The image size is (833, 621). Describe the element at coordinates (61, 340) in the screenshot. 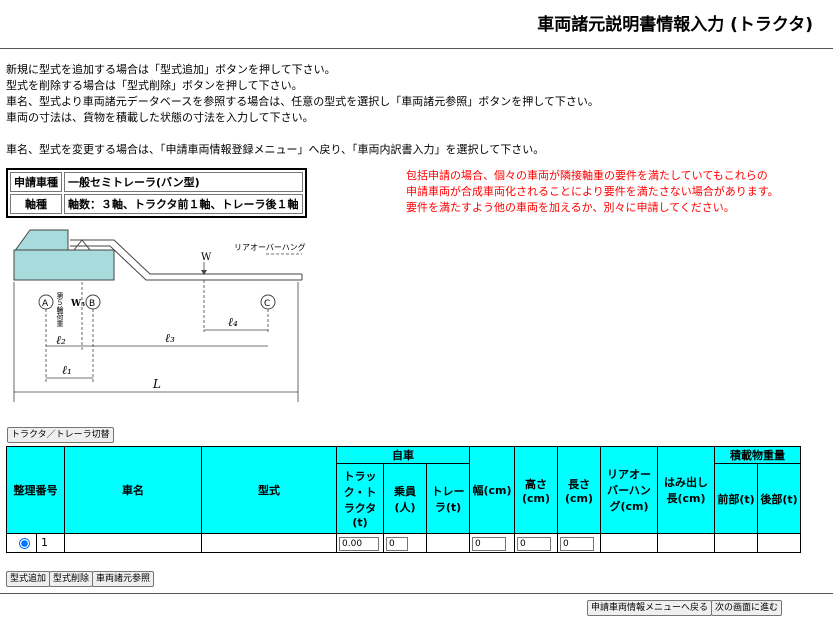

I see `l2-label: ℓ₂` at that location.